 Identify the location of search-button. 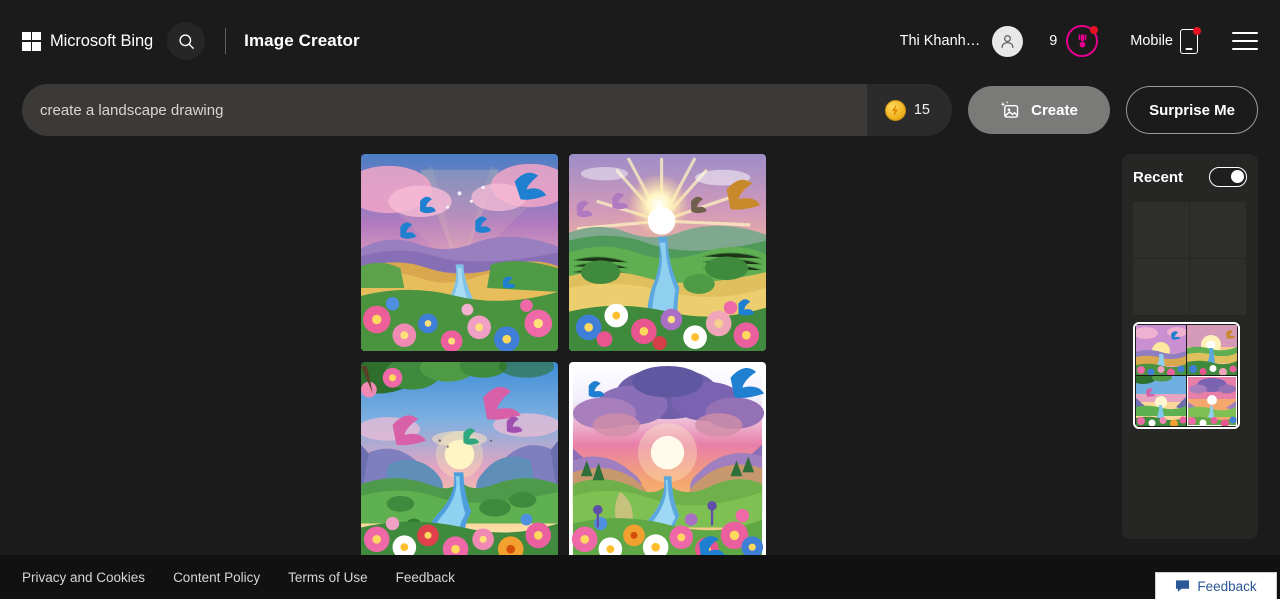
(186, 41).